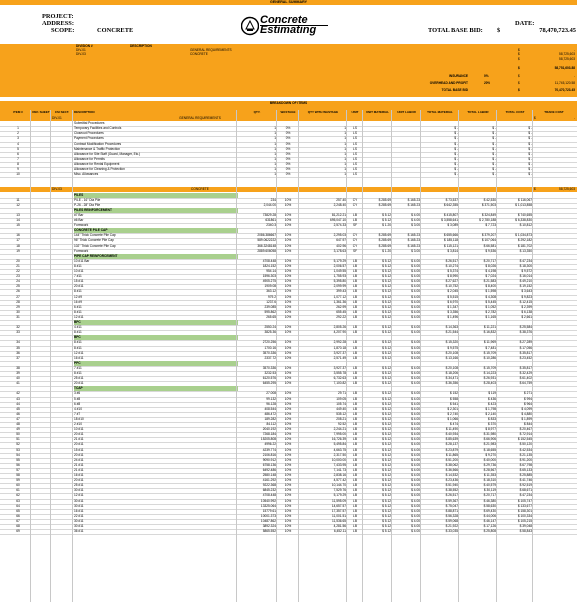 This screenshot has width=577, height=602. I want to click on summary-div-03: DIV-03, so click(81, 54).